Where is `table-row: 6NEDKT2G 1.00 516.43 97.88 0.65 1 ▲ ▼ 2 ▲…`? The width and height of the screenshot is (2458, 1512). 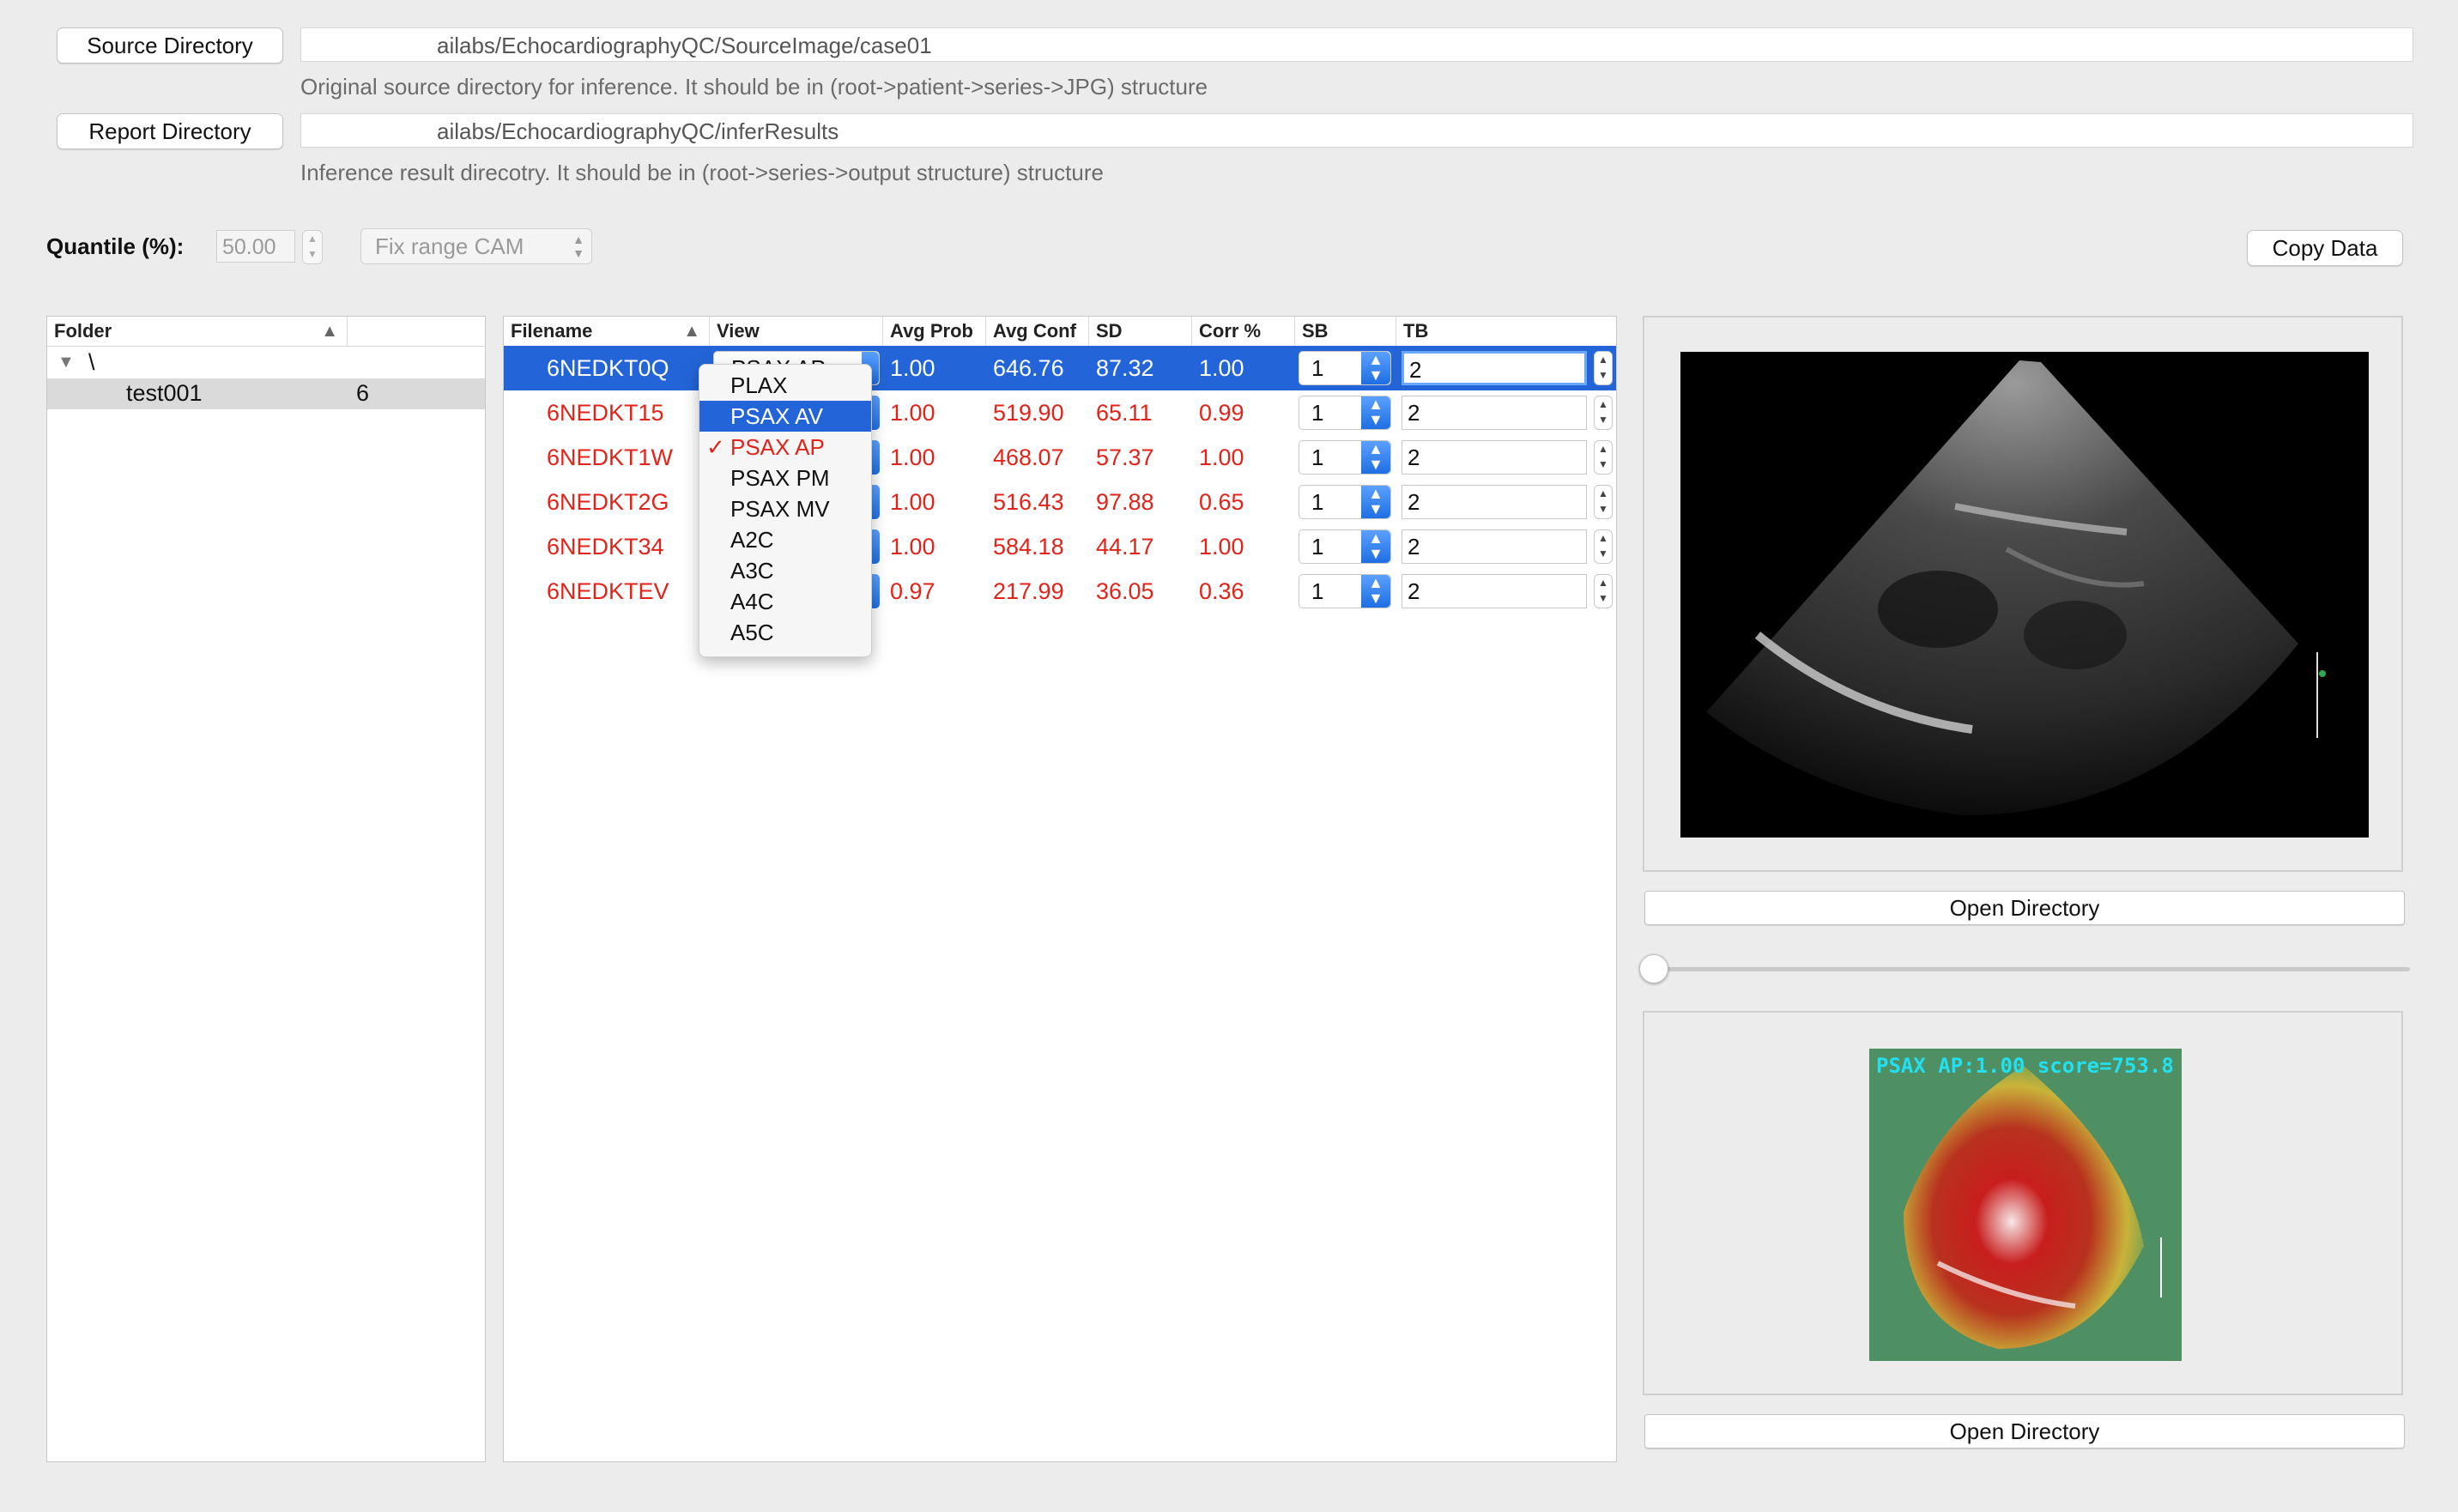
table-row: 6NEDKT2G 1.00 516.43 97.88 0.65 1 ▲ ▼ 2 ▲… is located at coordinates (1060, 502).